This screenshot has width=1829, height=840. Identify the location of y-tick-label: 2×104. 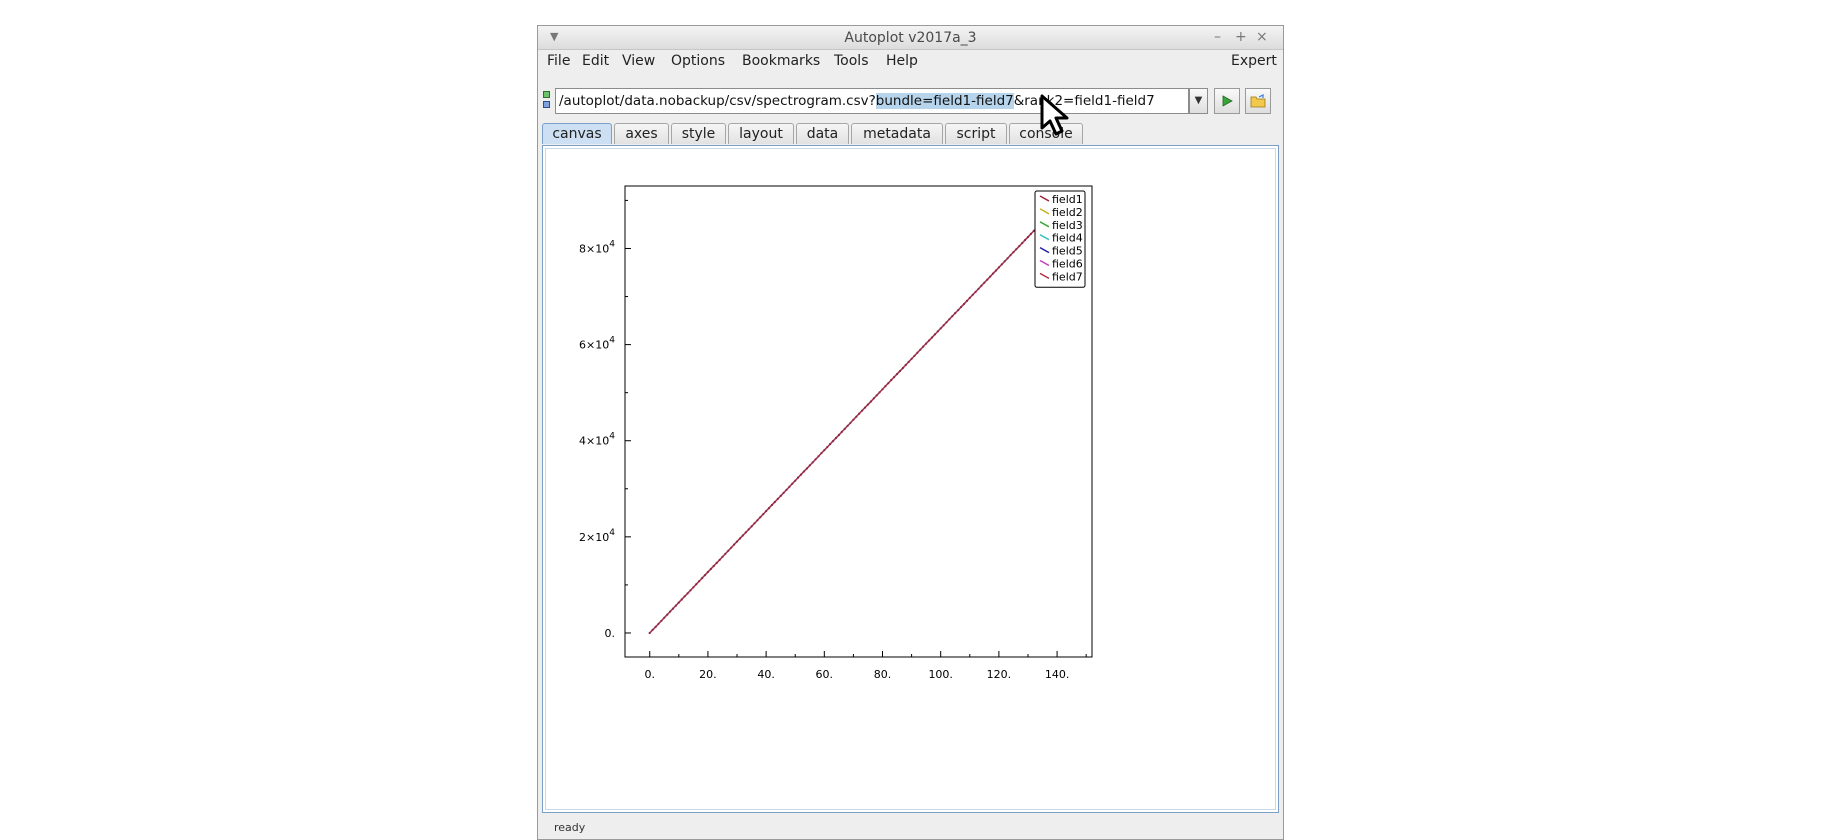
(597, 536).